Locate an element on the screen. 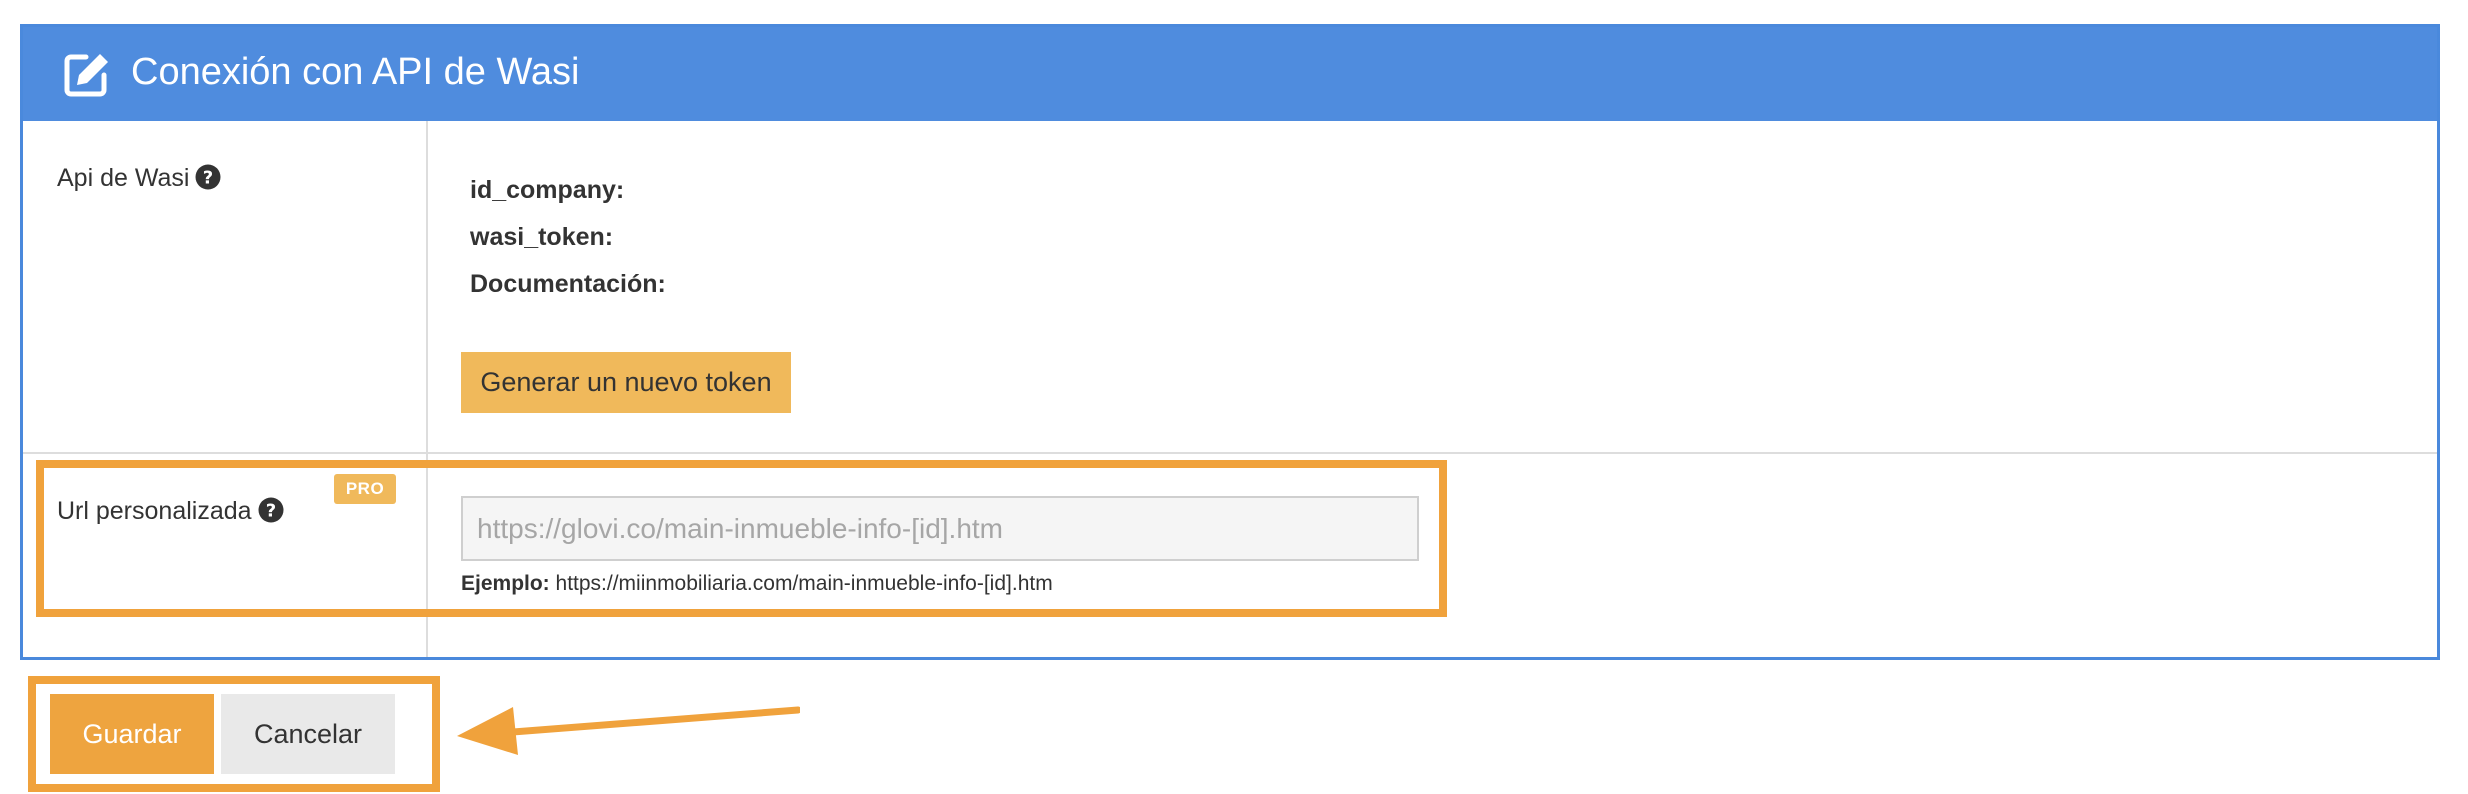  documentation-field: Documentación: is located at coordinates (568, 284).